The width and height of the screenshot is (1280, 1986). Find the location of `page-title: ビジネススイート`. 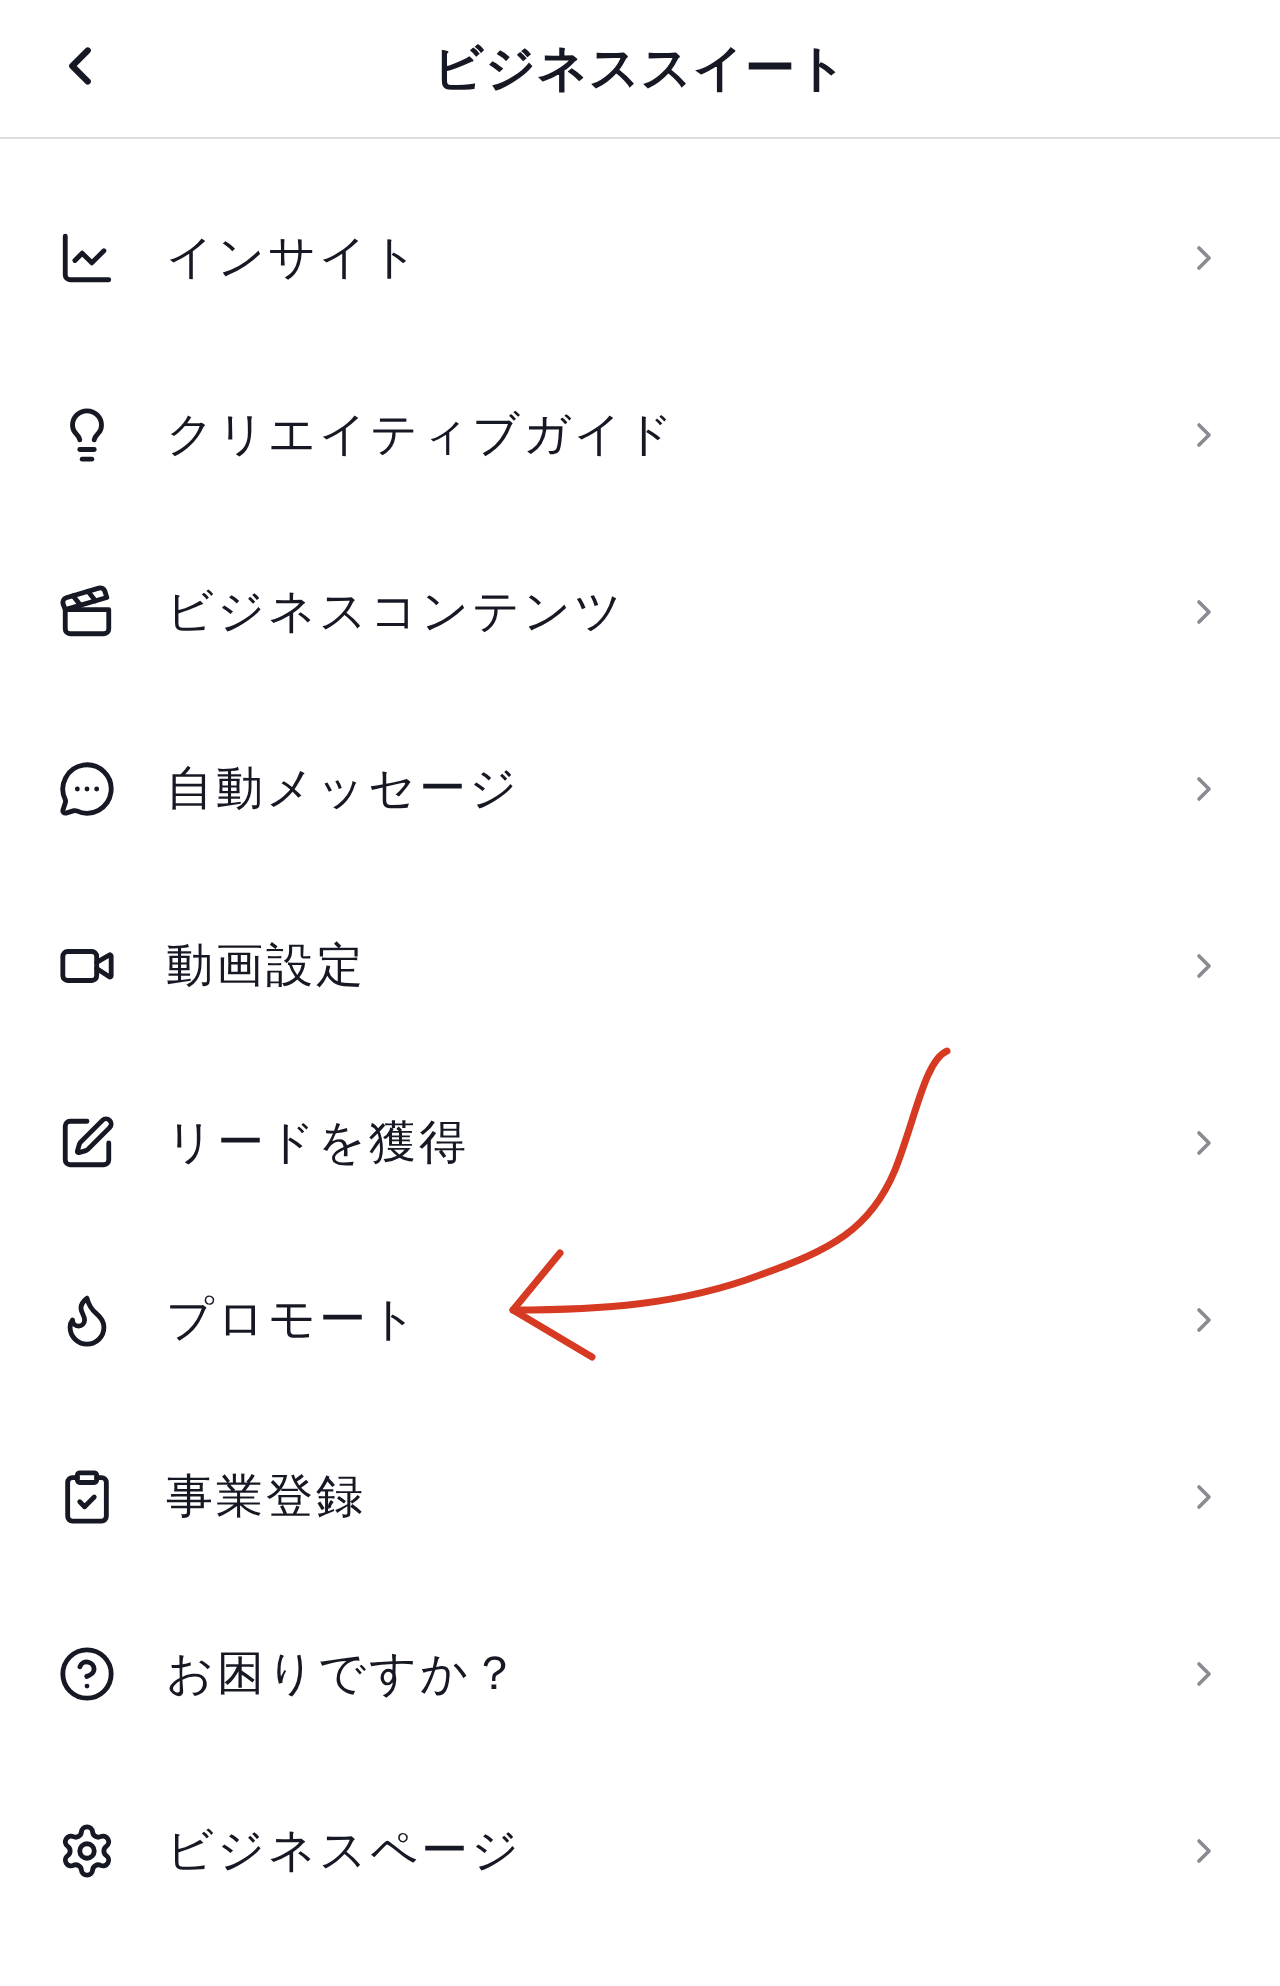

page-title: ビジネススイート is located at coordinates (640, 68).